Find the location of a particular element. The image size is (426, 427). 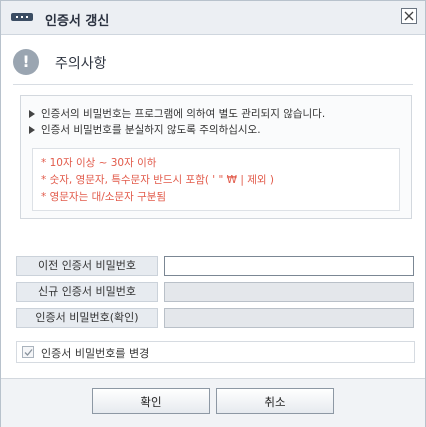

notice-line: 인증서 비밀번호를 분실하지 않도록 주의하십시오. is located at coordinates (145, 129).